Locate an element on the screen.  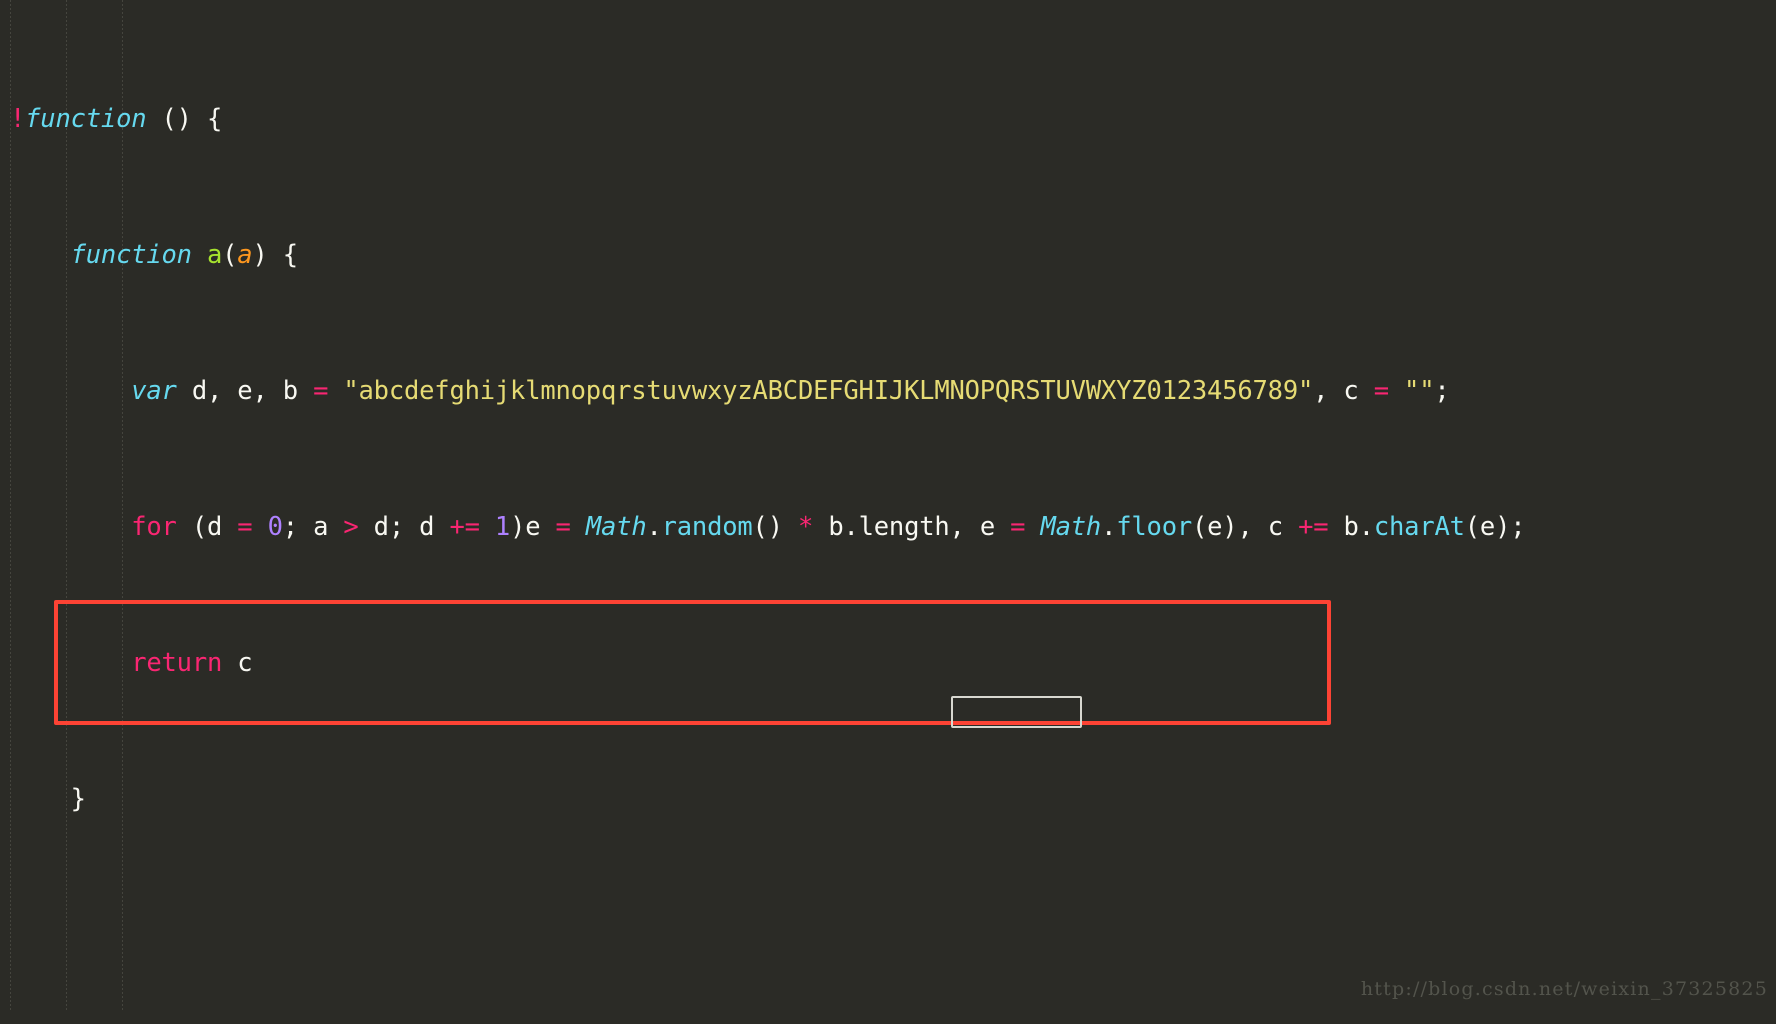
token-plain: (e); is located at coordinates (1495, 527).